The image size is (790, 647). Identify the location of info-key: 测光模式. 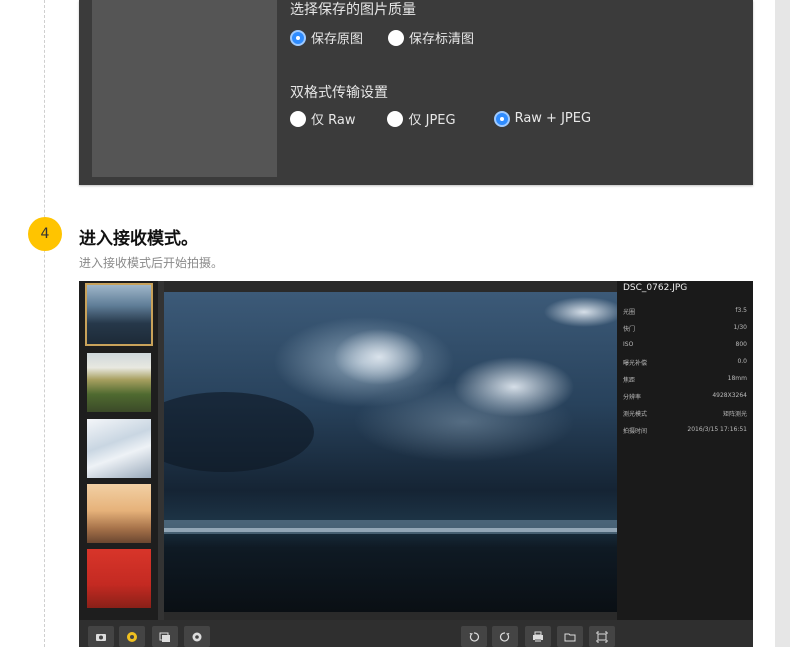
(635, 414).